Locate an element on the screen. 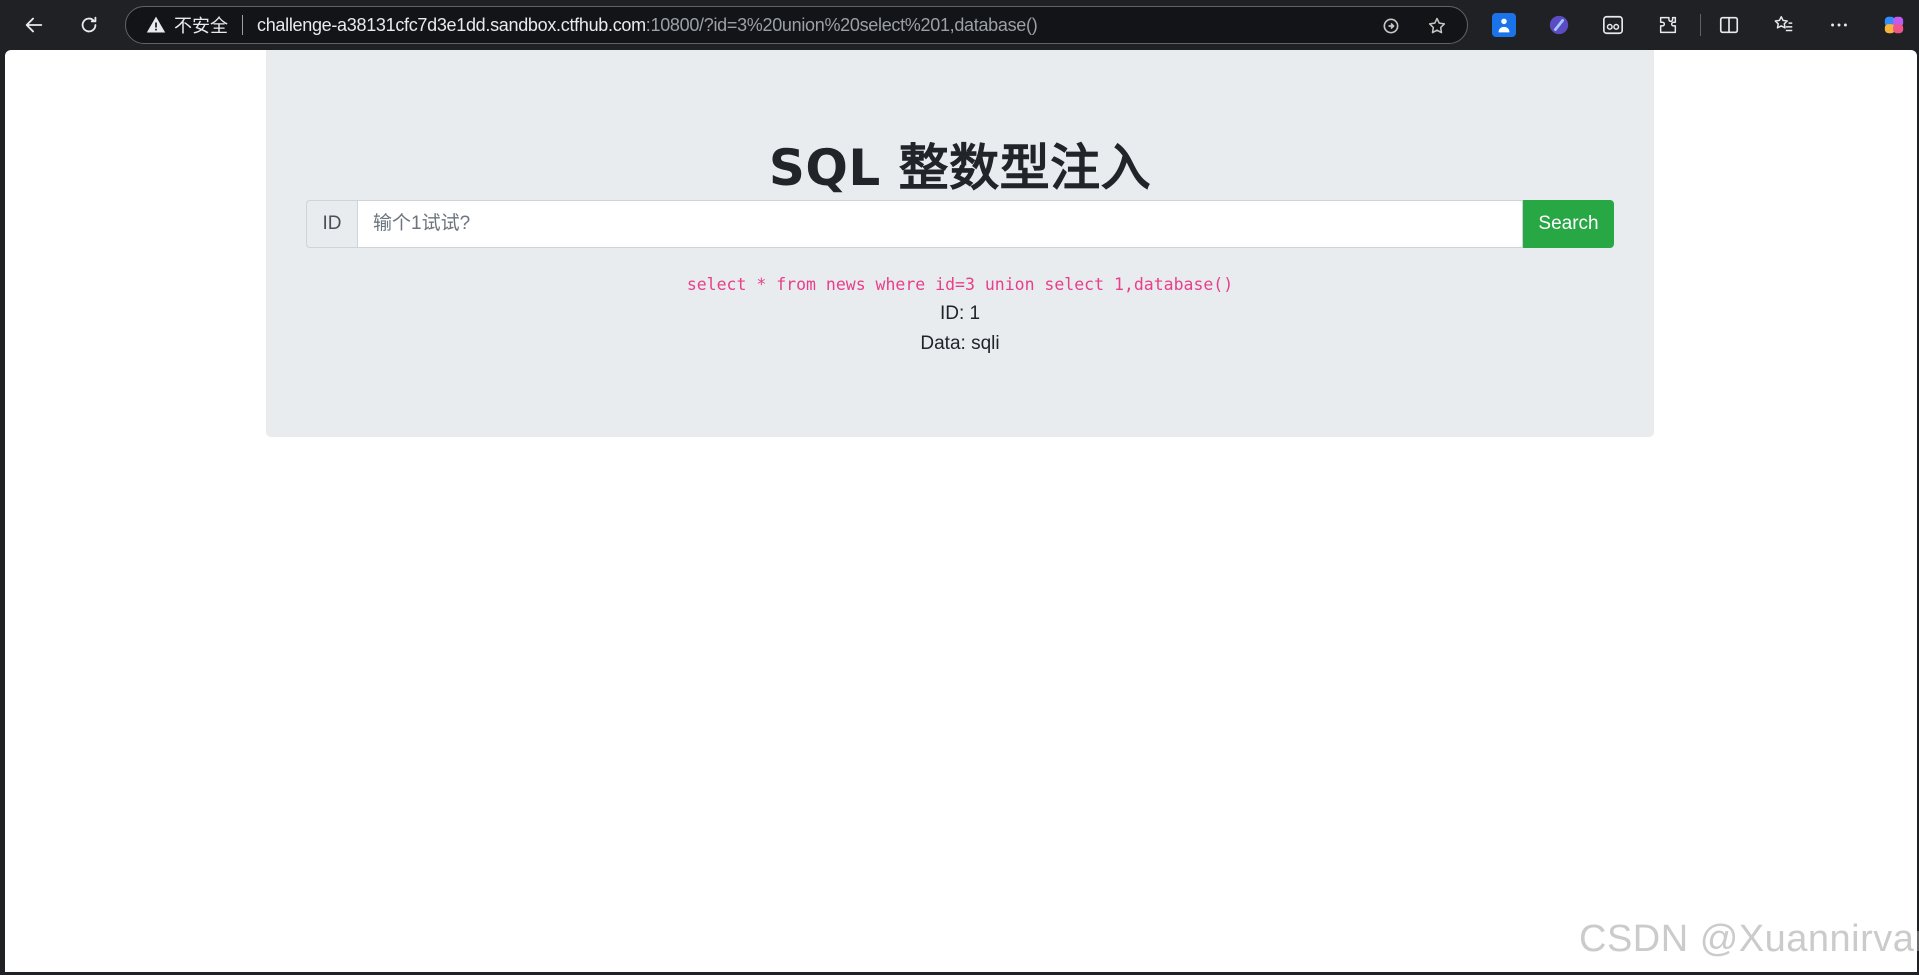 The height and width of the screenshot is (975, 1919). person-icon is located at coordinates (1504, 25).